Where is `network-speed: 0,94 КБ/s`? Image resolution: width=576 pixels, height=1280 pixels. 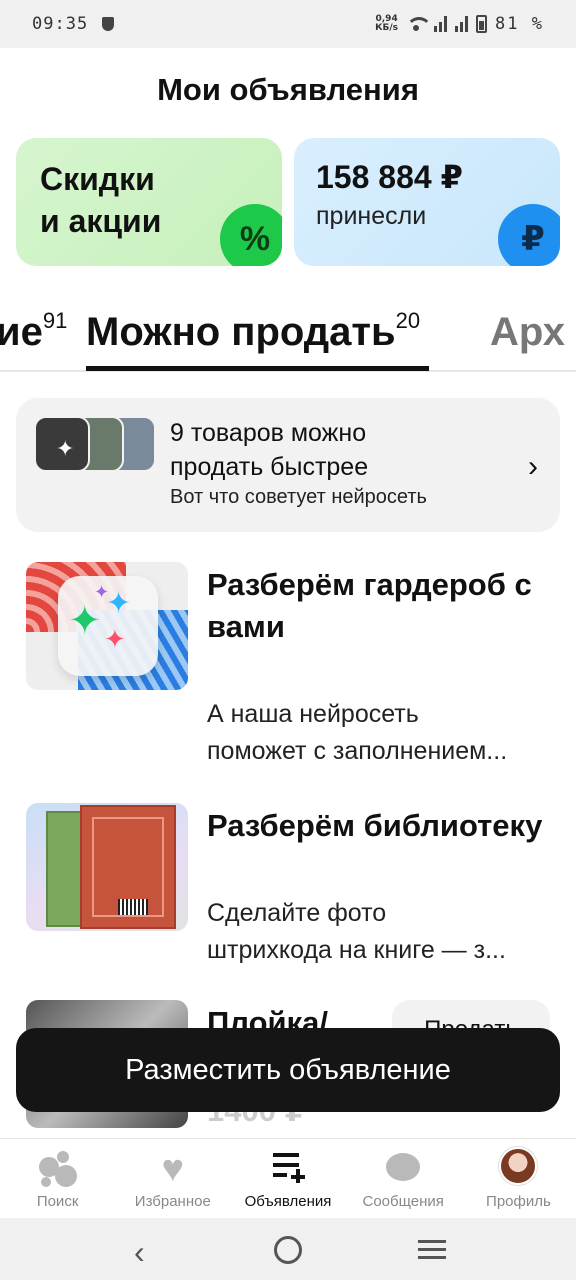
network-speed: 0,94 КБ/s is located at coordinates (387, 23).